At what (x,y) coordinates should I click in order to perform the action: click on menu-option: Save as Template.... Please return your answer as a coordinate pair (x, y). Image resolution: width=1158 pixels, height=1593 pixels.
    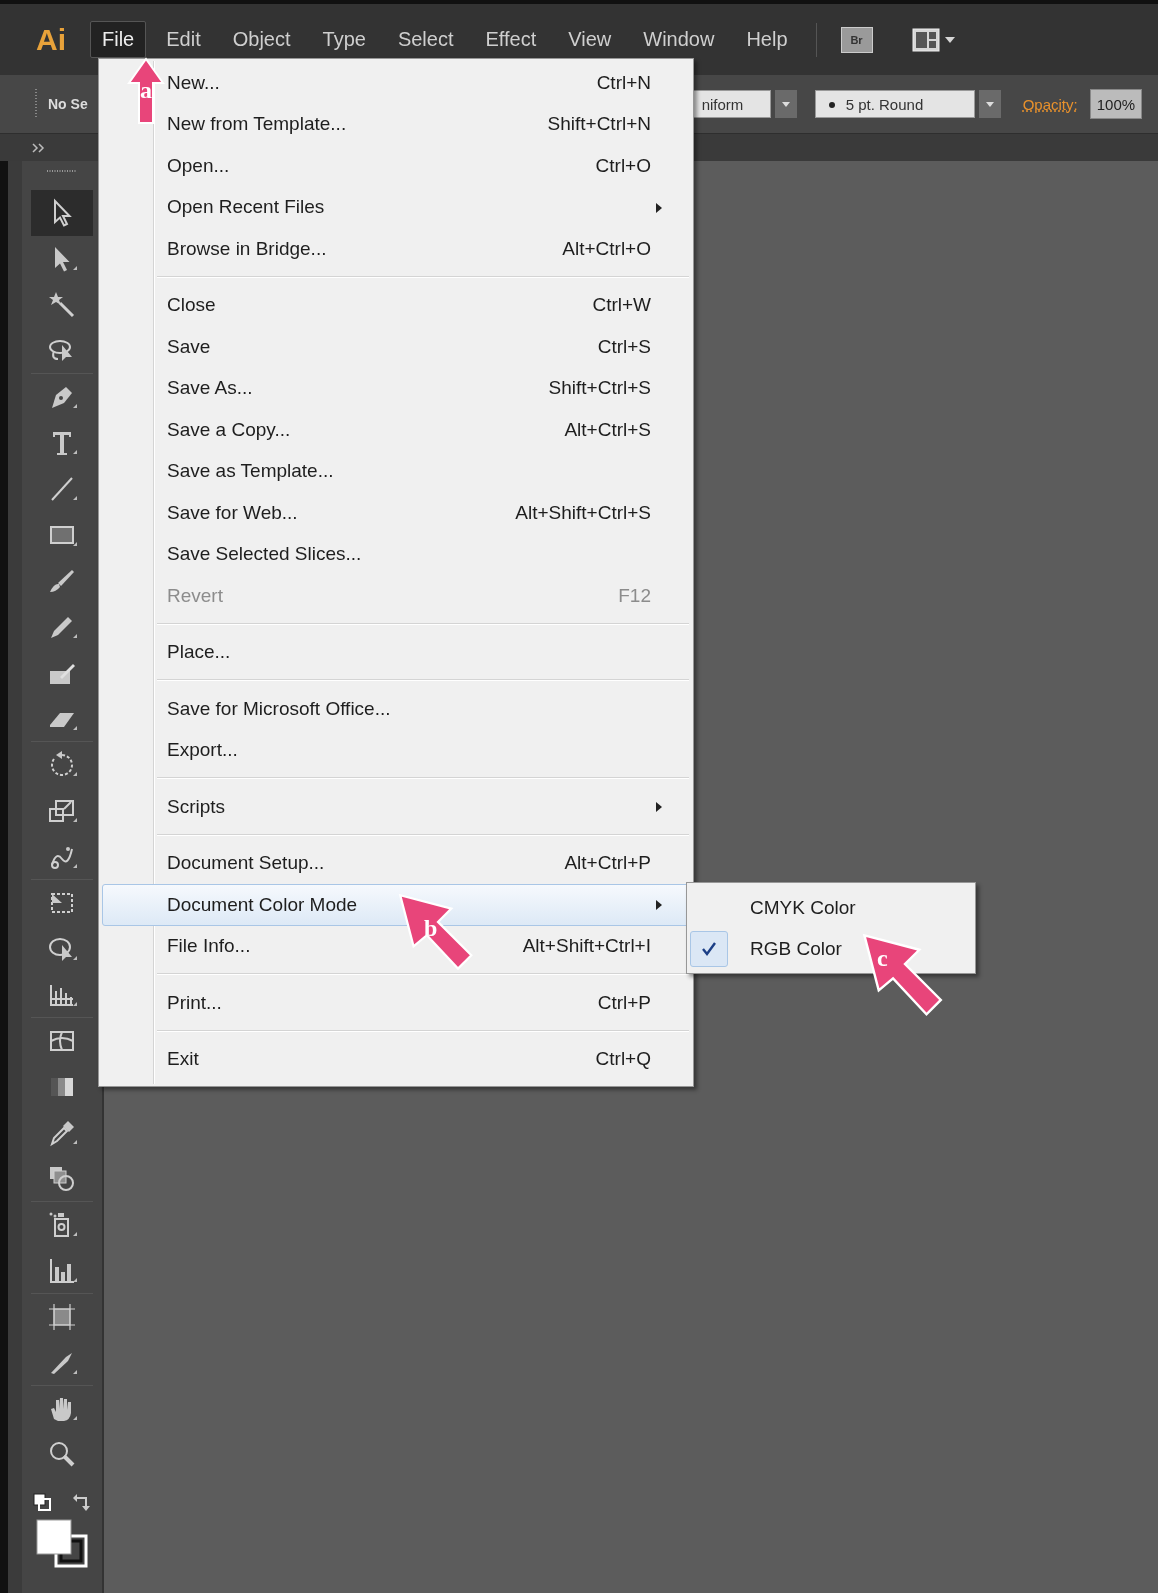
    Looking at the image, I should click on (250, 471).